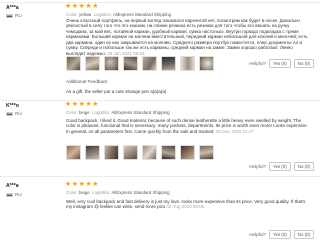 The image size is (320, 246). Describe the element at coordinates (234, 131) in the screenshot. I see `review-date: 06 Dec 2020 01:47` at that location.